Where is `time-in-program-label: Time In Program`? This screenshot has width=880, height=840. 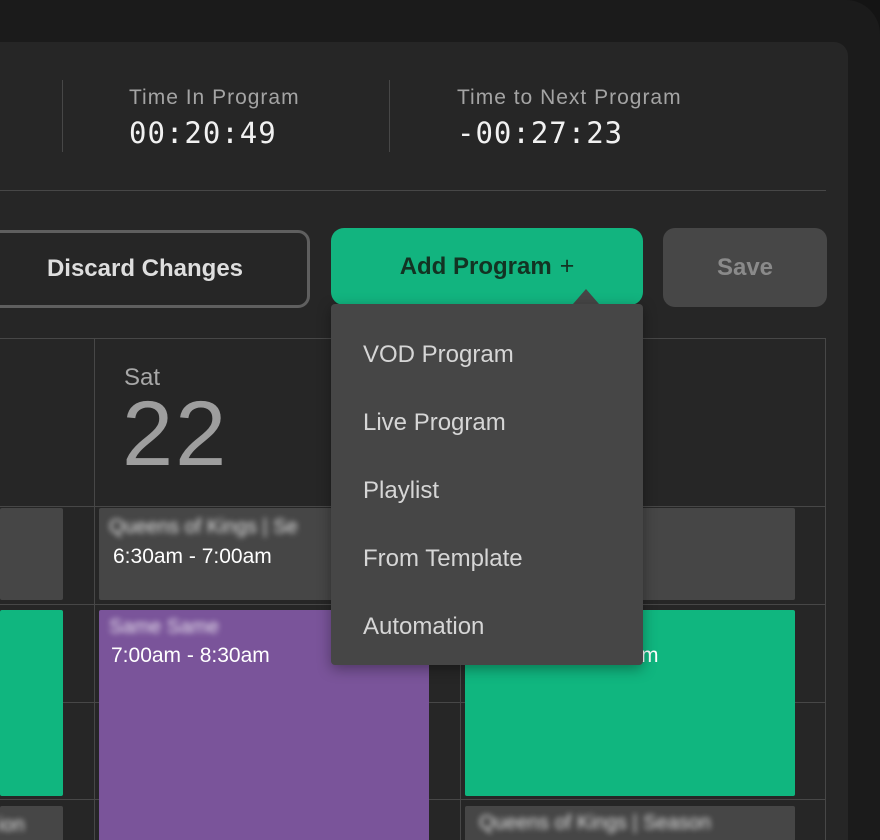 time-in-program-label: Time In Program is located at coordinates (214, 97).